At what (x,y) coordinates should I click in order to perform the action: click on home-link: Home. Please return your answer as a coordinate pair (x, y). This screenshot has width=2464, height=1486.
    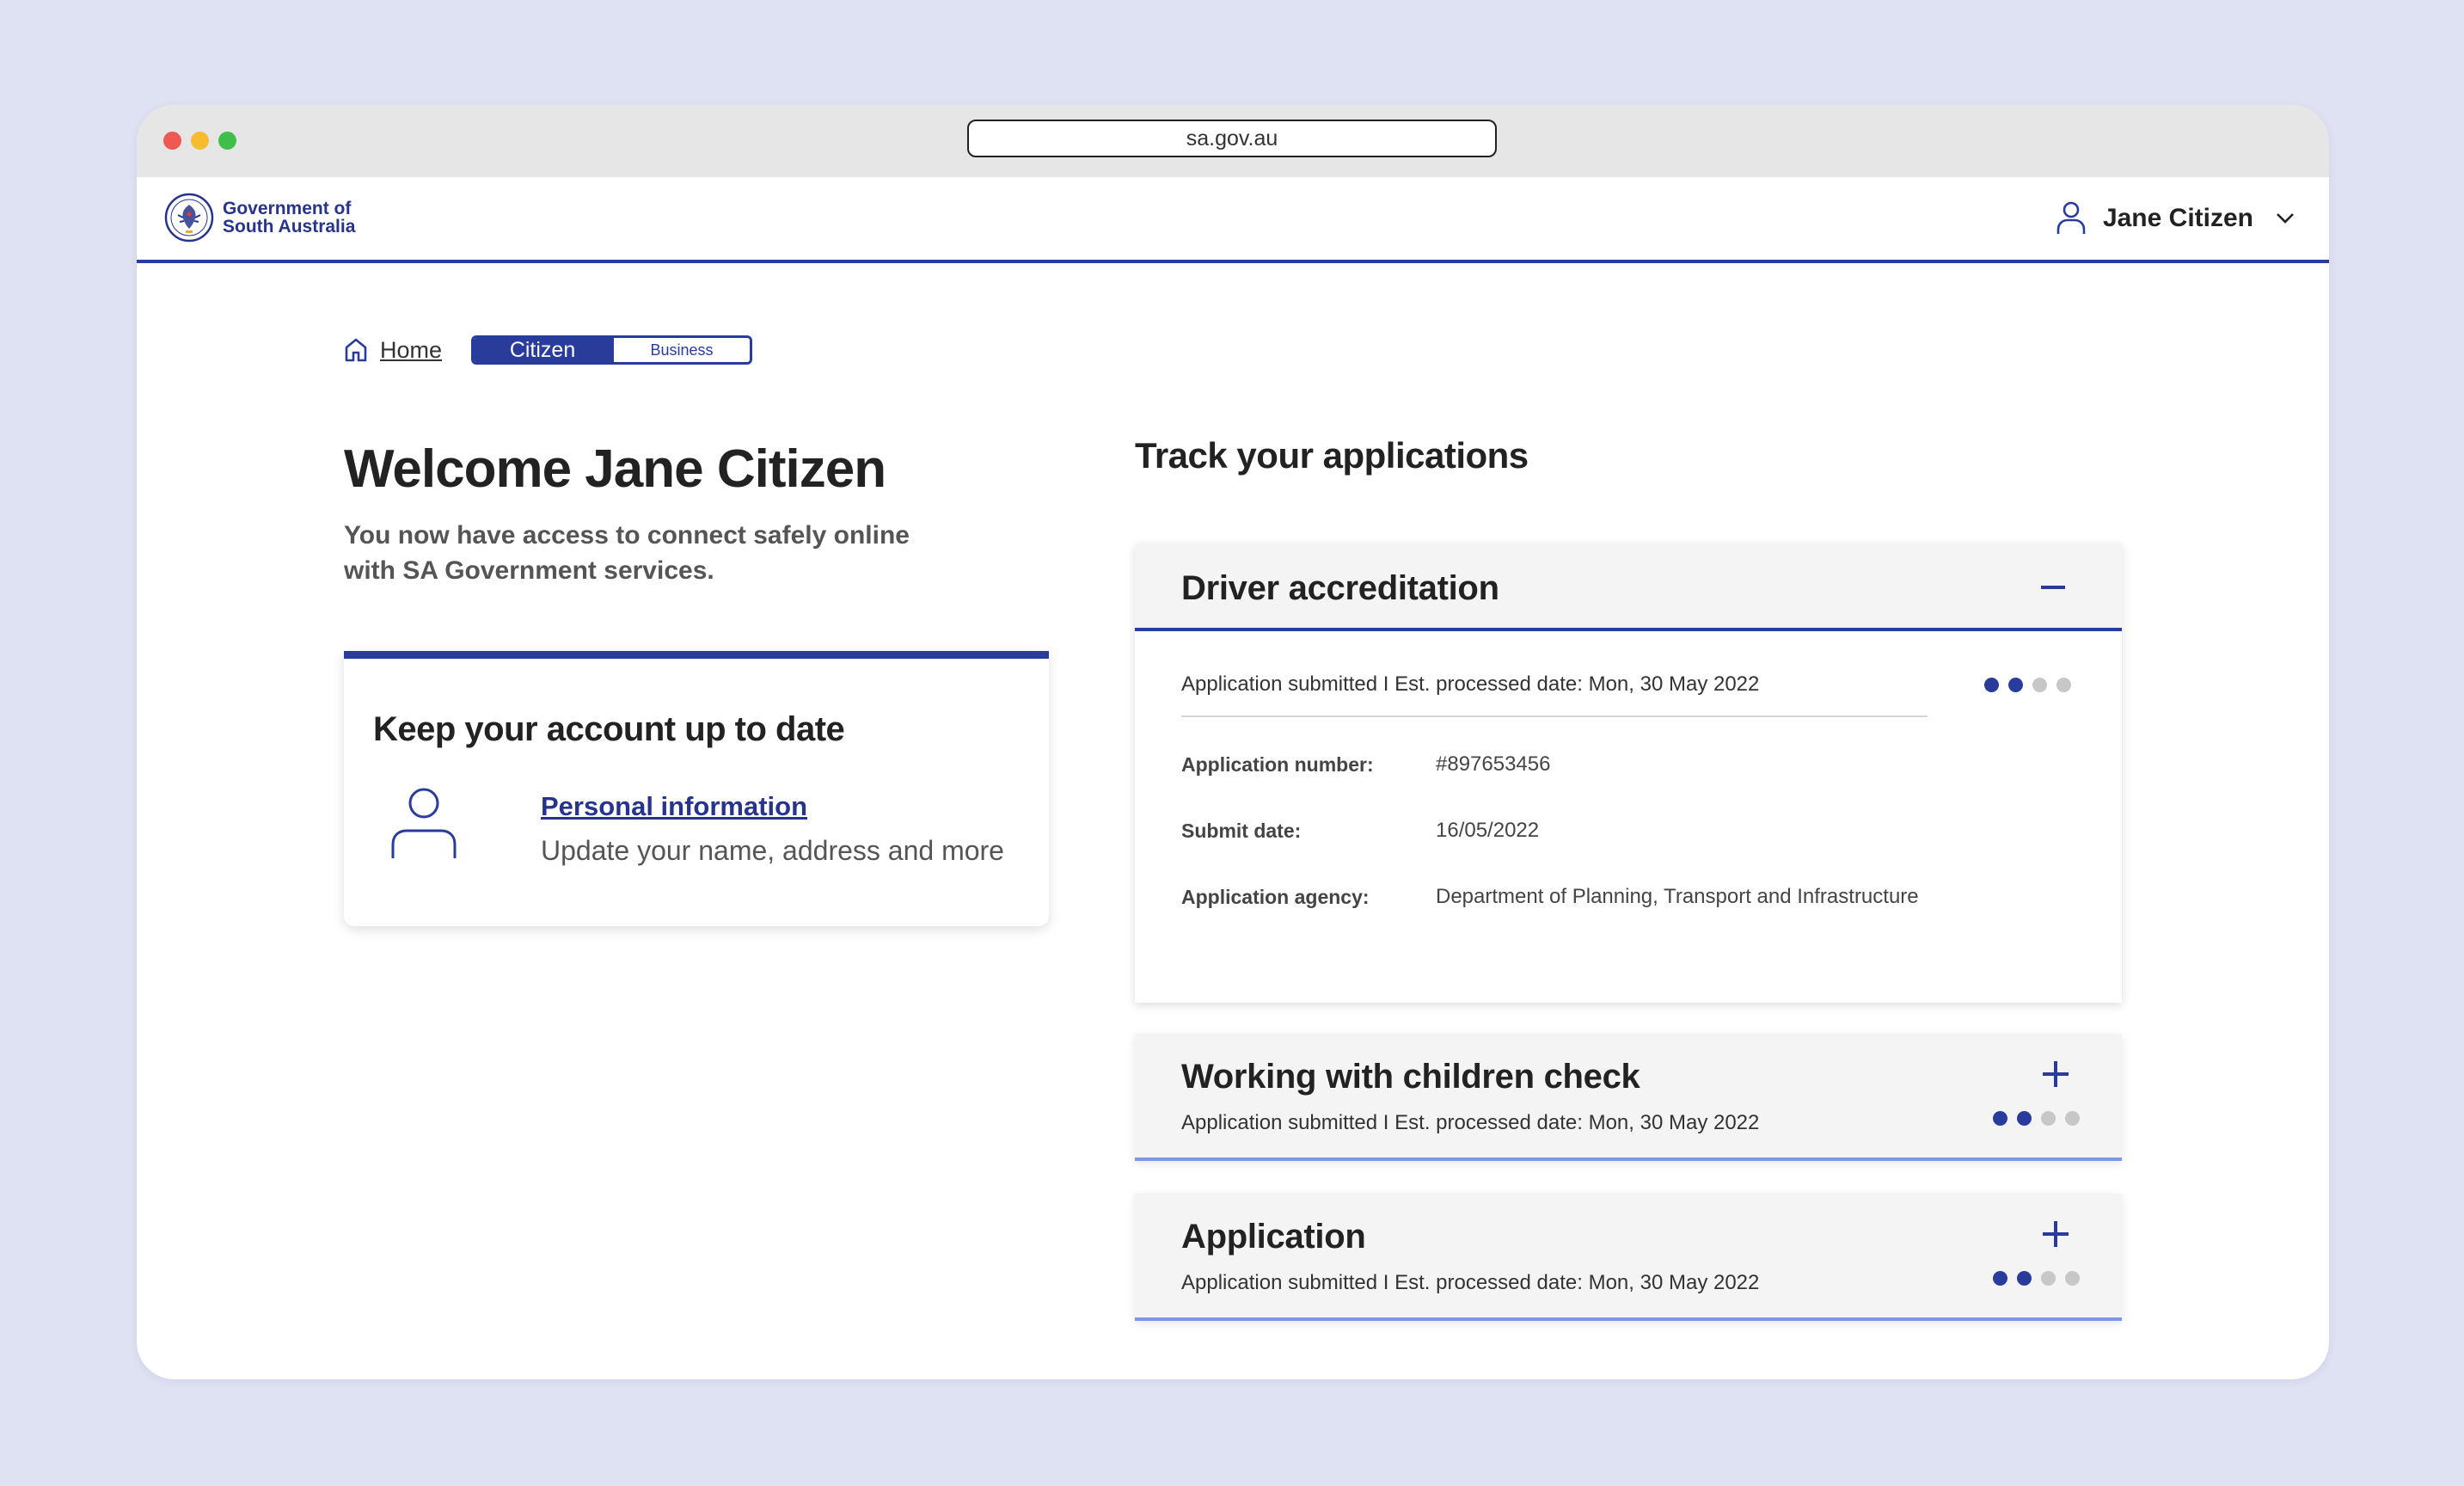
    Looking at the image, I should click on (411, 350).